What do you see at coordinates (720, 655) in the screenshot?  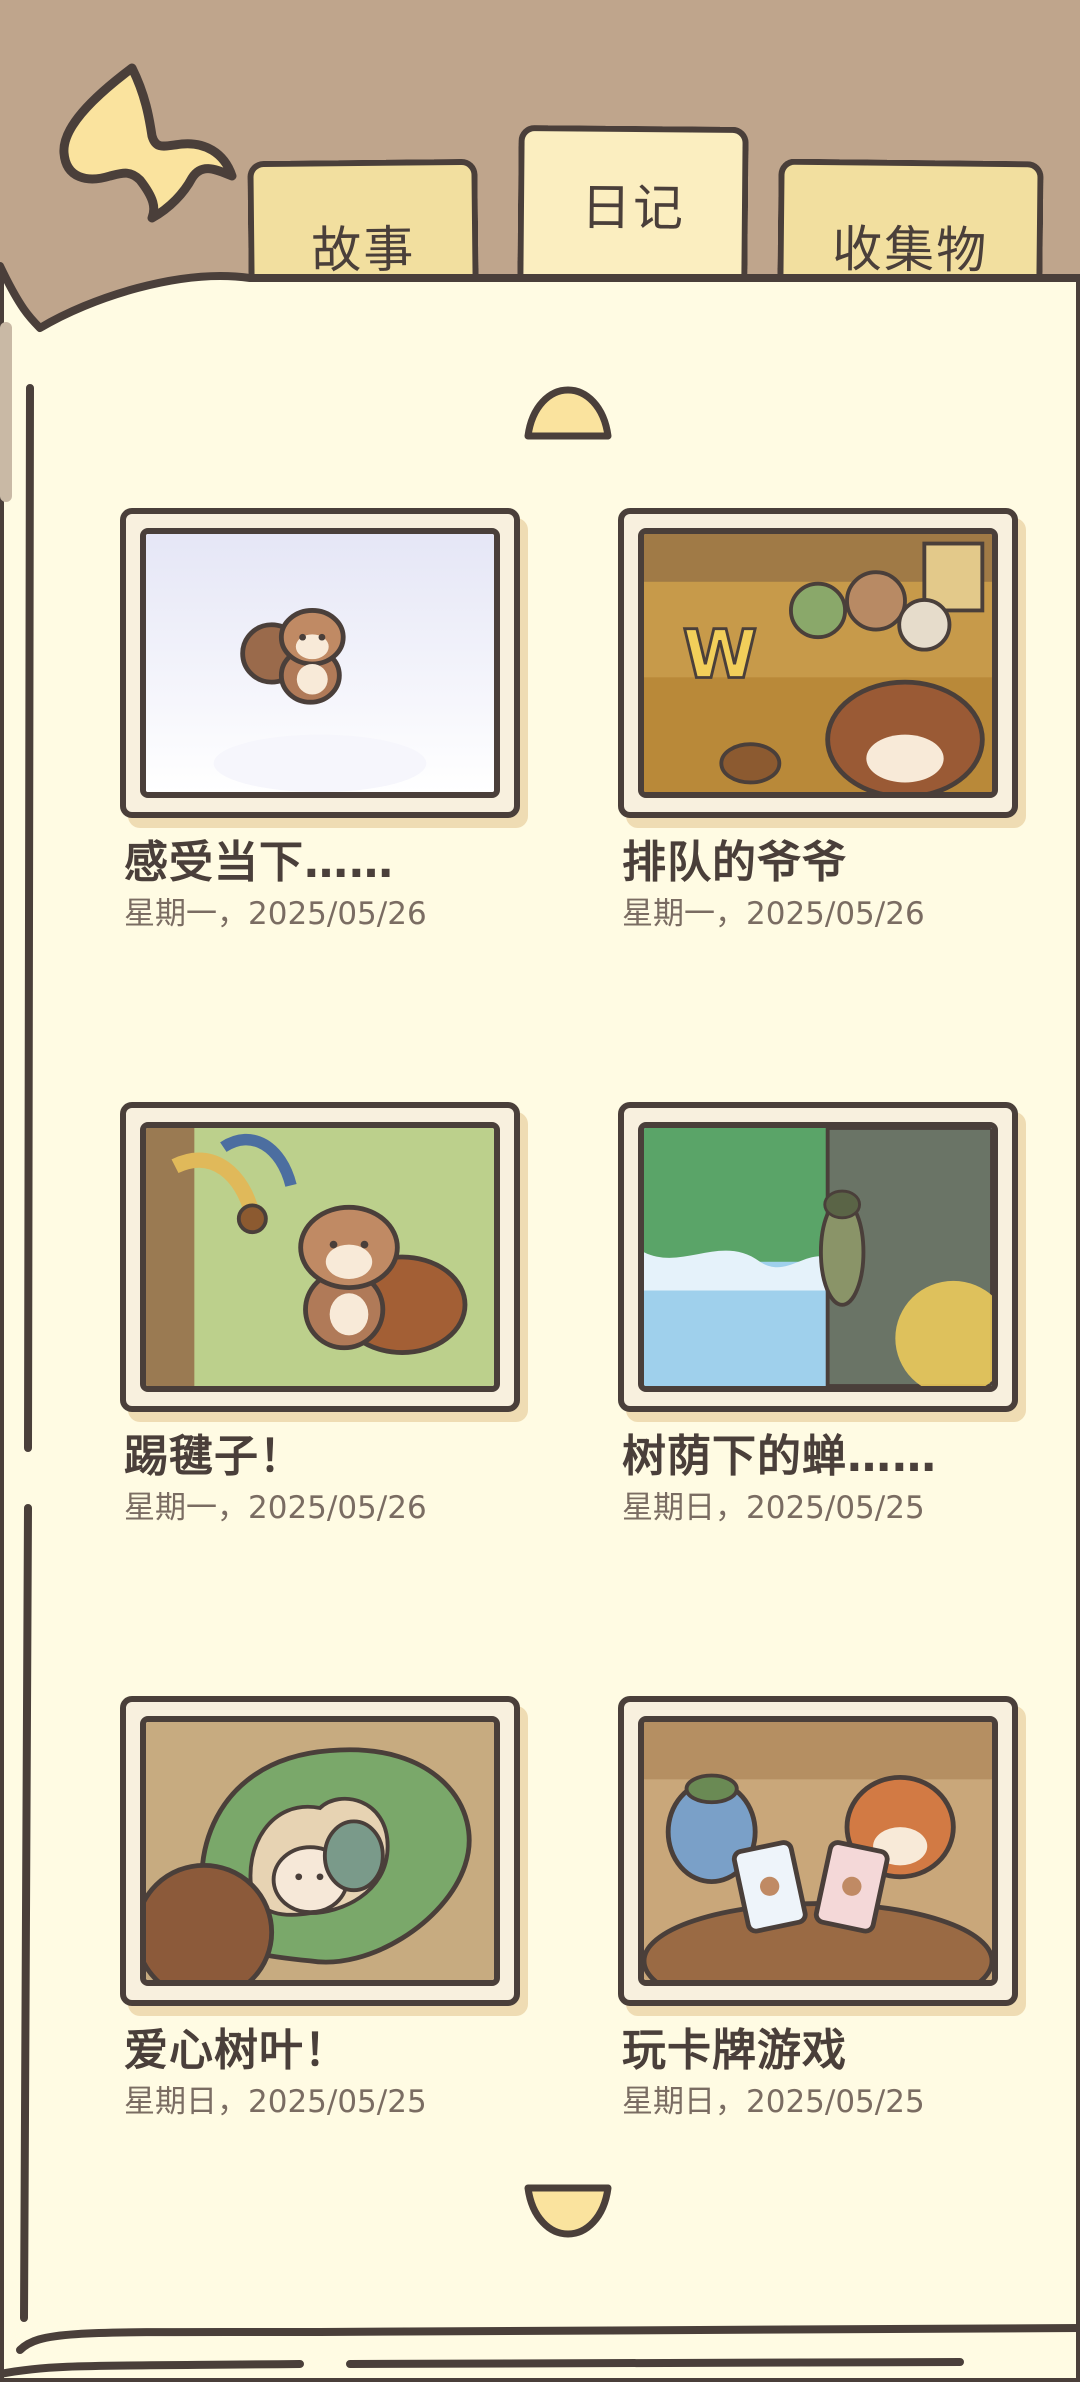 I see `svg-text: W` at bounding box center [720, 655].